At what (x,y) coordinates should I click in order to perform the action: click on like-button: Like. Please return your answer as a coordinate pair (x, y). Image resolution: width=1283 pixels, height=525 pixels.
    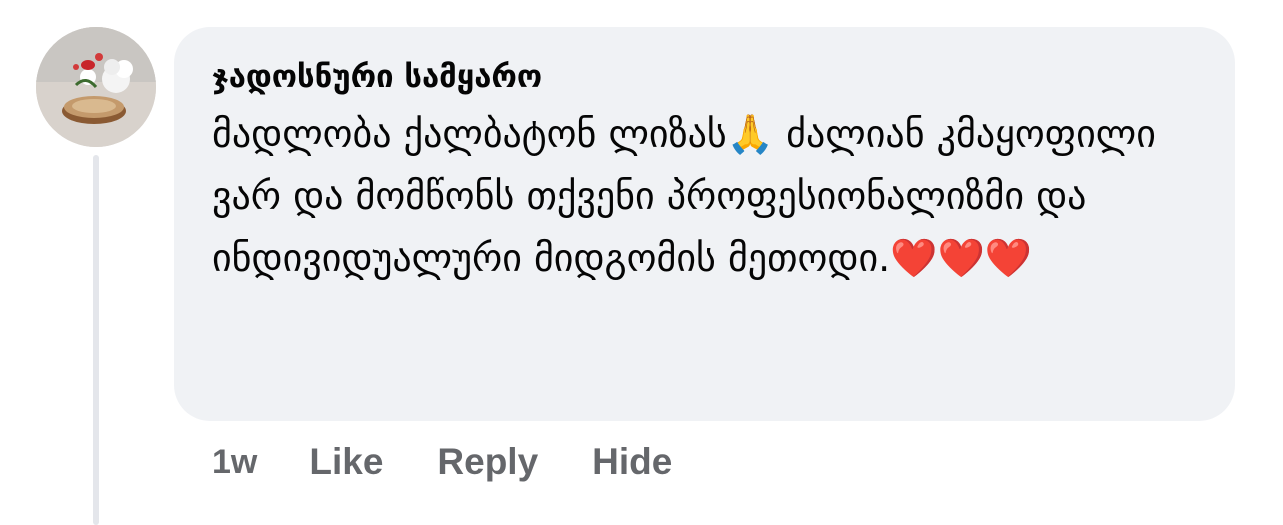
    Looking at the image, I should click on (346, 462).